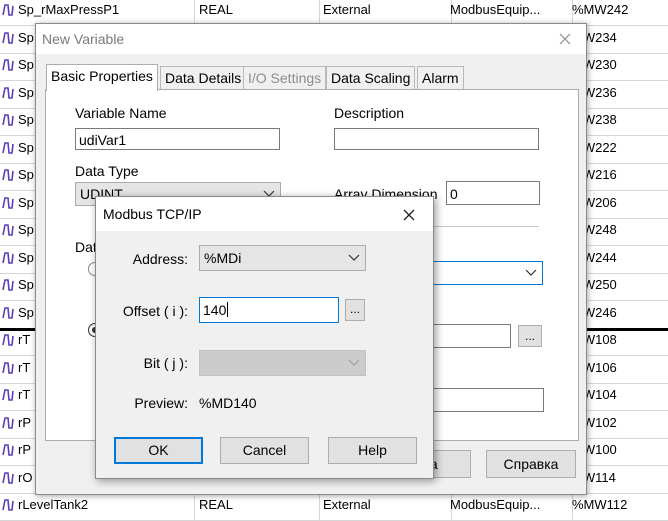  I want to click on tab-io-settings: I/O Settings, so click(285, 77).